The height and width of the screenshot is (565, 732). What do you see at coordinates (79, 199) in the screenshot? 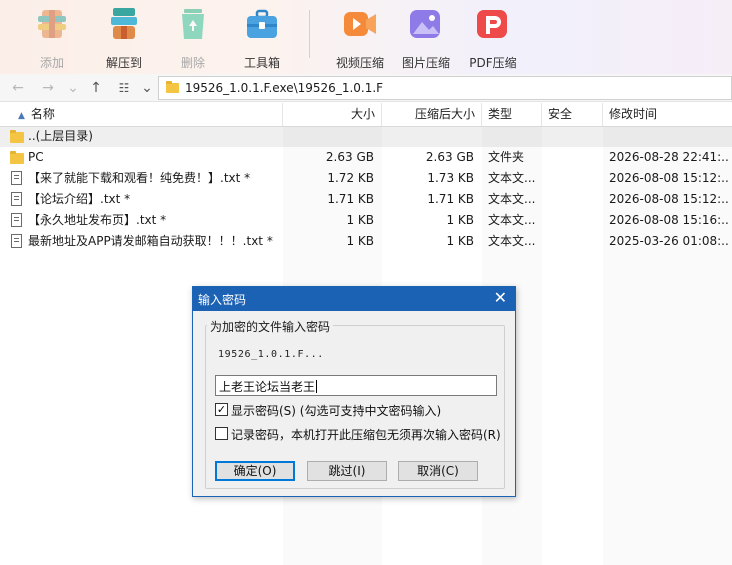
I see `row-name: 【论坛介绍】.txt *` at bounding box center [79, 199].